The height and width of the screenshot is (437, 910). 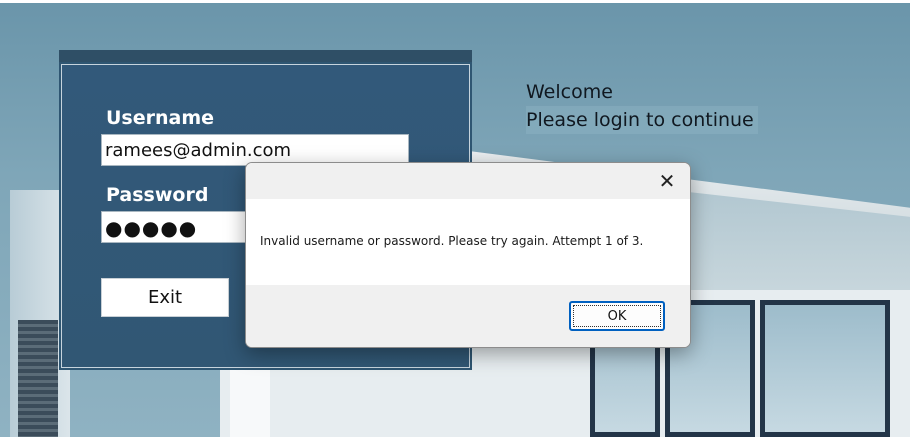 What do you see at coordinates (38, 378) in the screenshot?
I see `building-left-window` at bounding box center [38, 378].